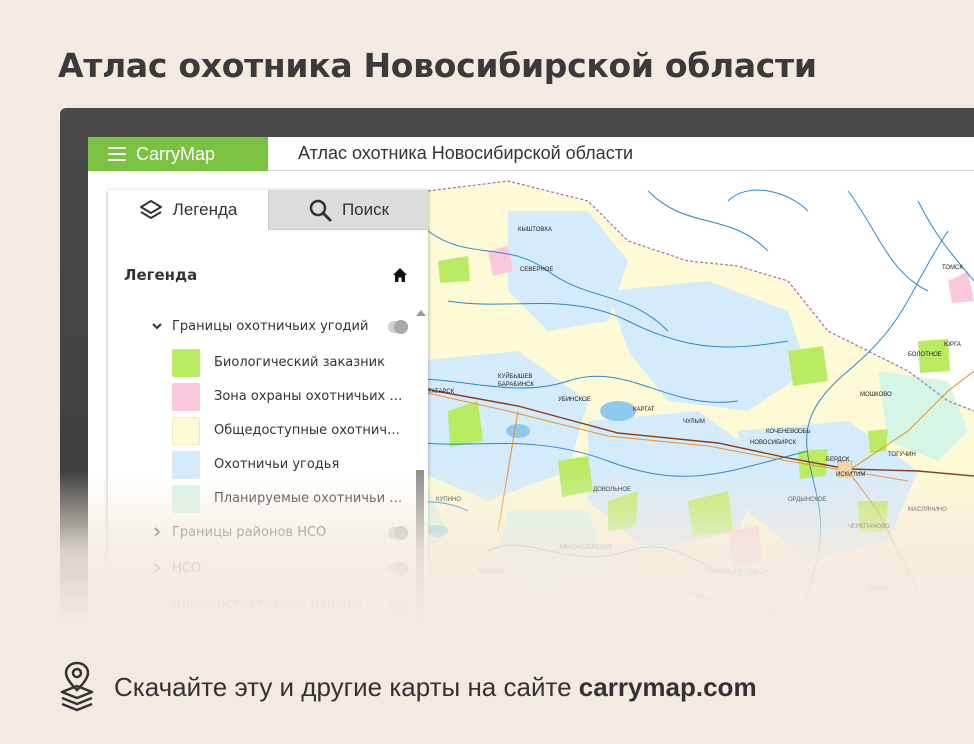 Image resolution: width=974 pixels, height=744 pixels. What do you see at coordinates (266, 275) in the screenshot?
I see `legend-header: Легенда` at bounding box center [266, 275].